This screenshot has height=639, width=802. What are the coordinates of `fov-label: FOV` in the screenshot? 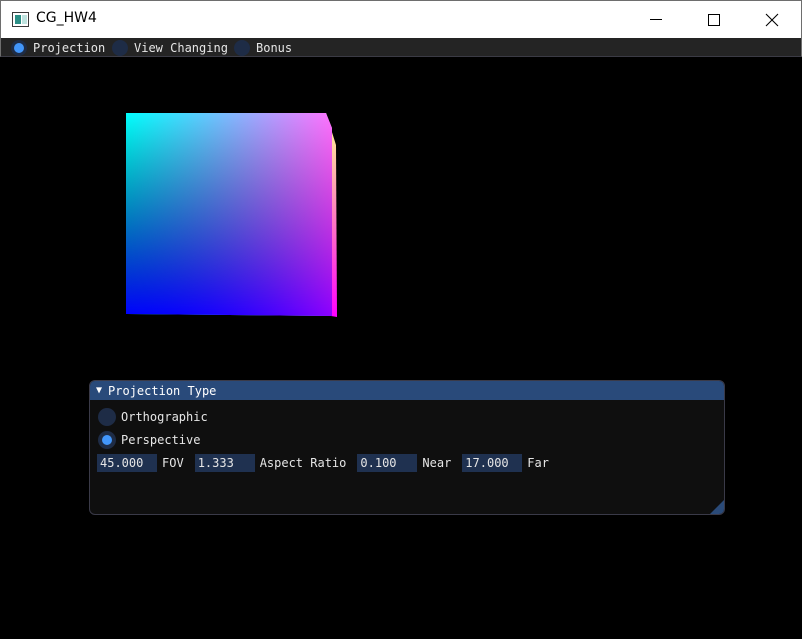 It's located at (173, 463).